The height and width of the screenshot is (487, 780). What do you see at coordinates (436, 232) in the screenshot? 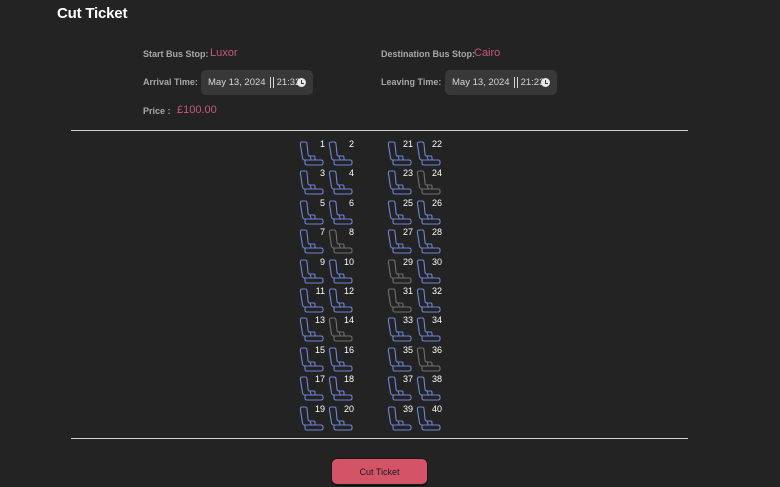
I see `seat-number: 28` at bounding box center [436, 232].